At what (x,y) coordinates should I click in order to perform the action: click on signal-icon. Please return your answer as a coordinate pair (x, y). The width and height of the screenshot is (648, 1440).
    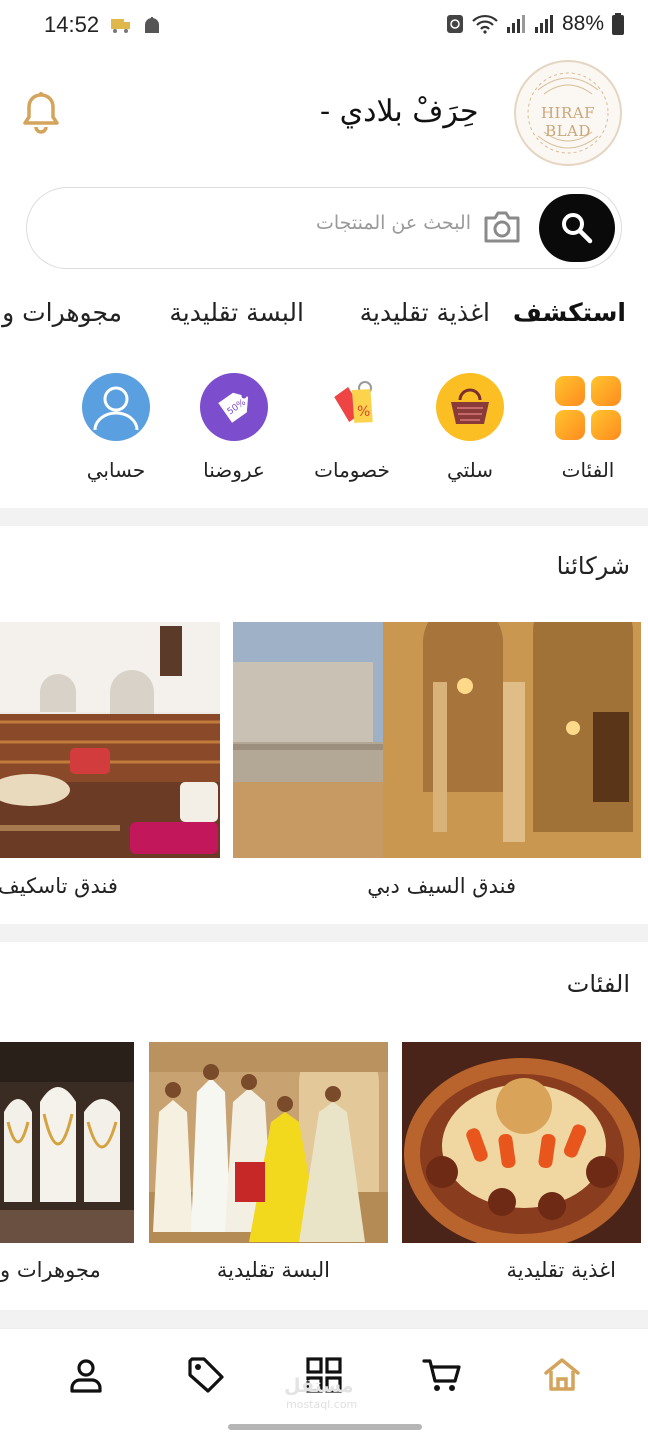
    Looking at the image, I should click on (515, 24).